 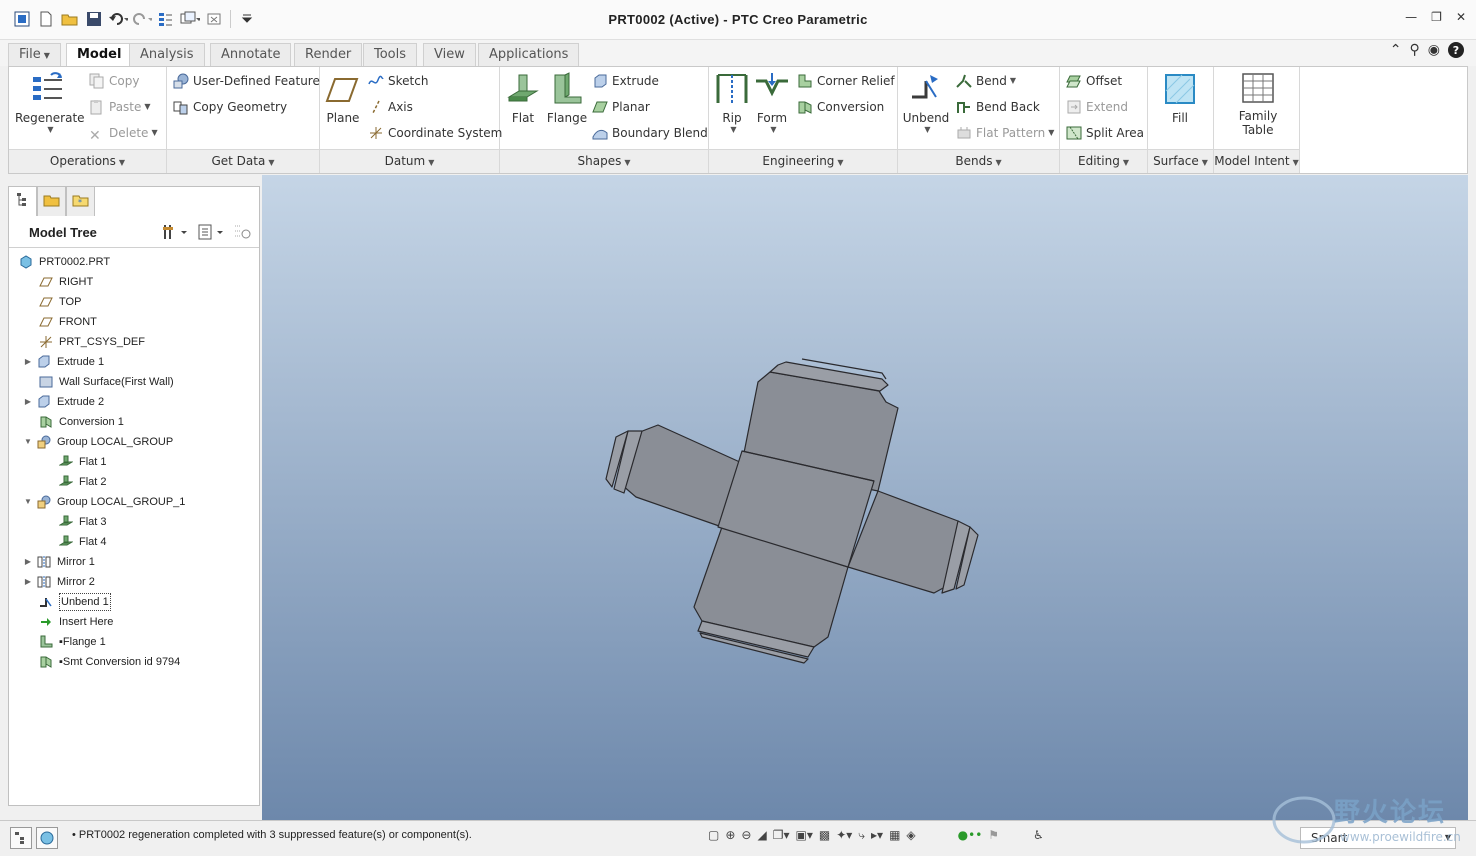 What do you see at coordinates (50, 102) in the screenshot?
I see `regenerate-button: Regenerate ▼` at bounding box center [50, 102].